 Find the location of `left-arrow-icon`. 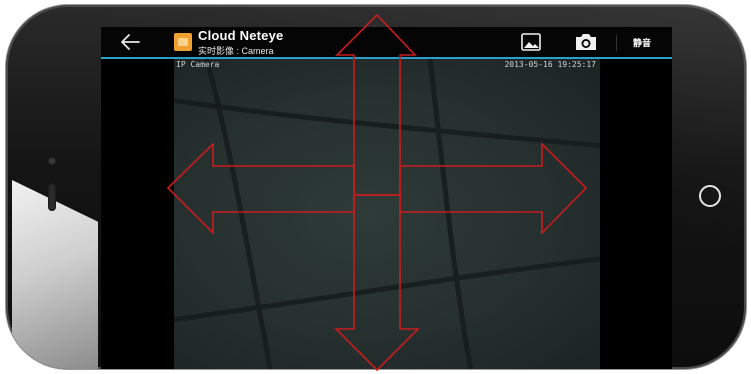

left-arrow-icon is located at coordinates (260, 188).